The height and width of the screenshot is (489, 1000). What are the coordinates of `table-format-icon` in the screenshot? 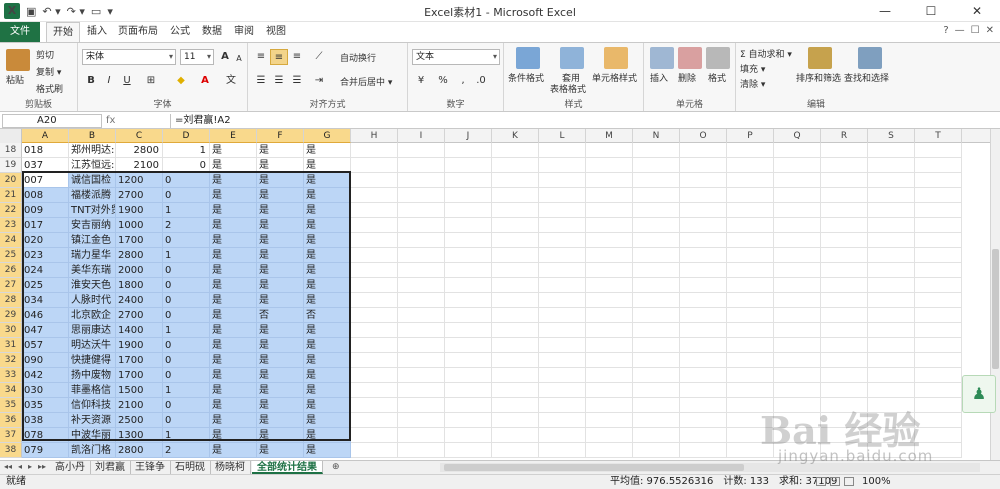 It's located at (572, 58).